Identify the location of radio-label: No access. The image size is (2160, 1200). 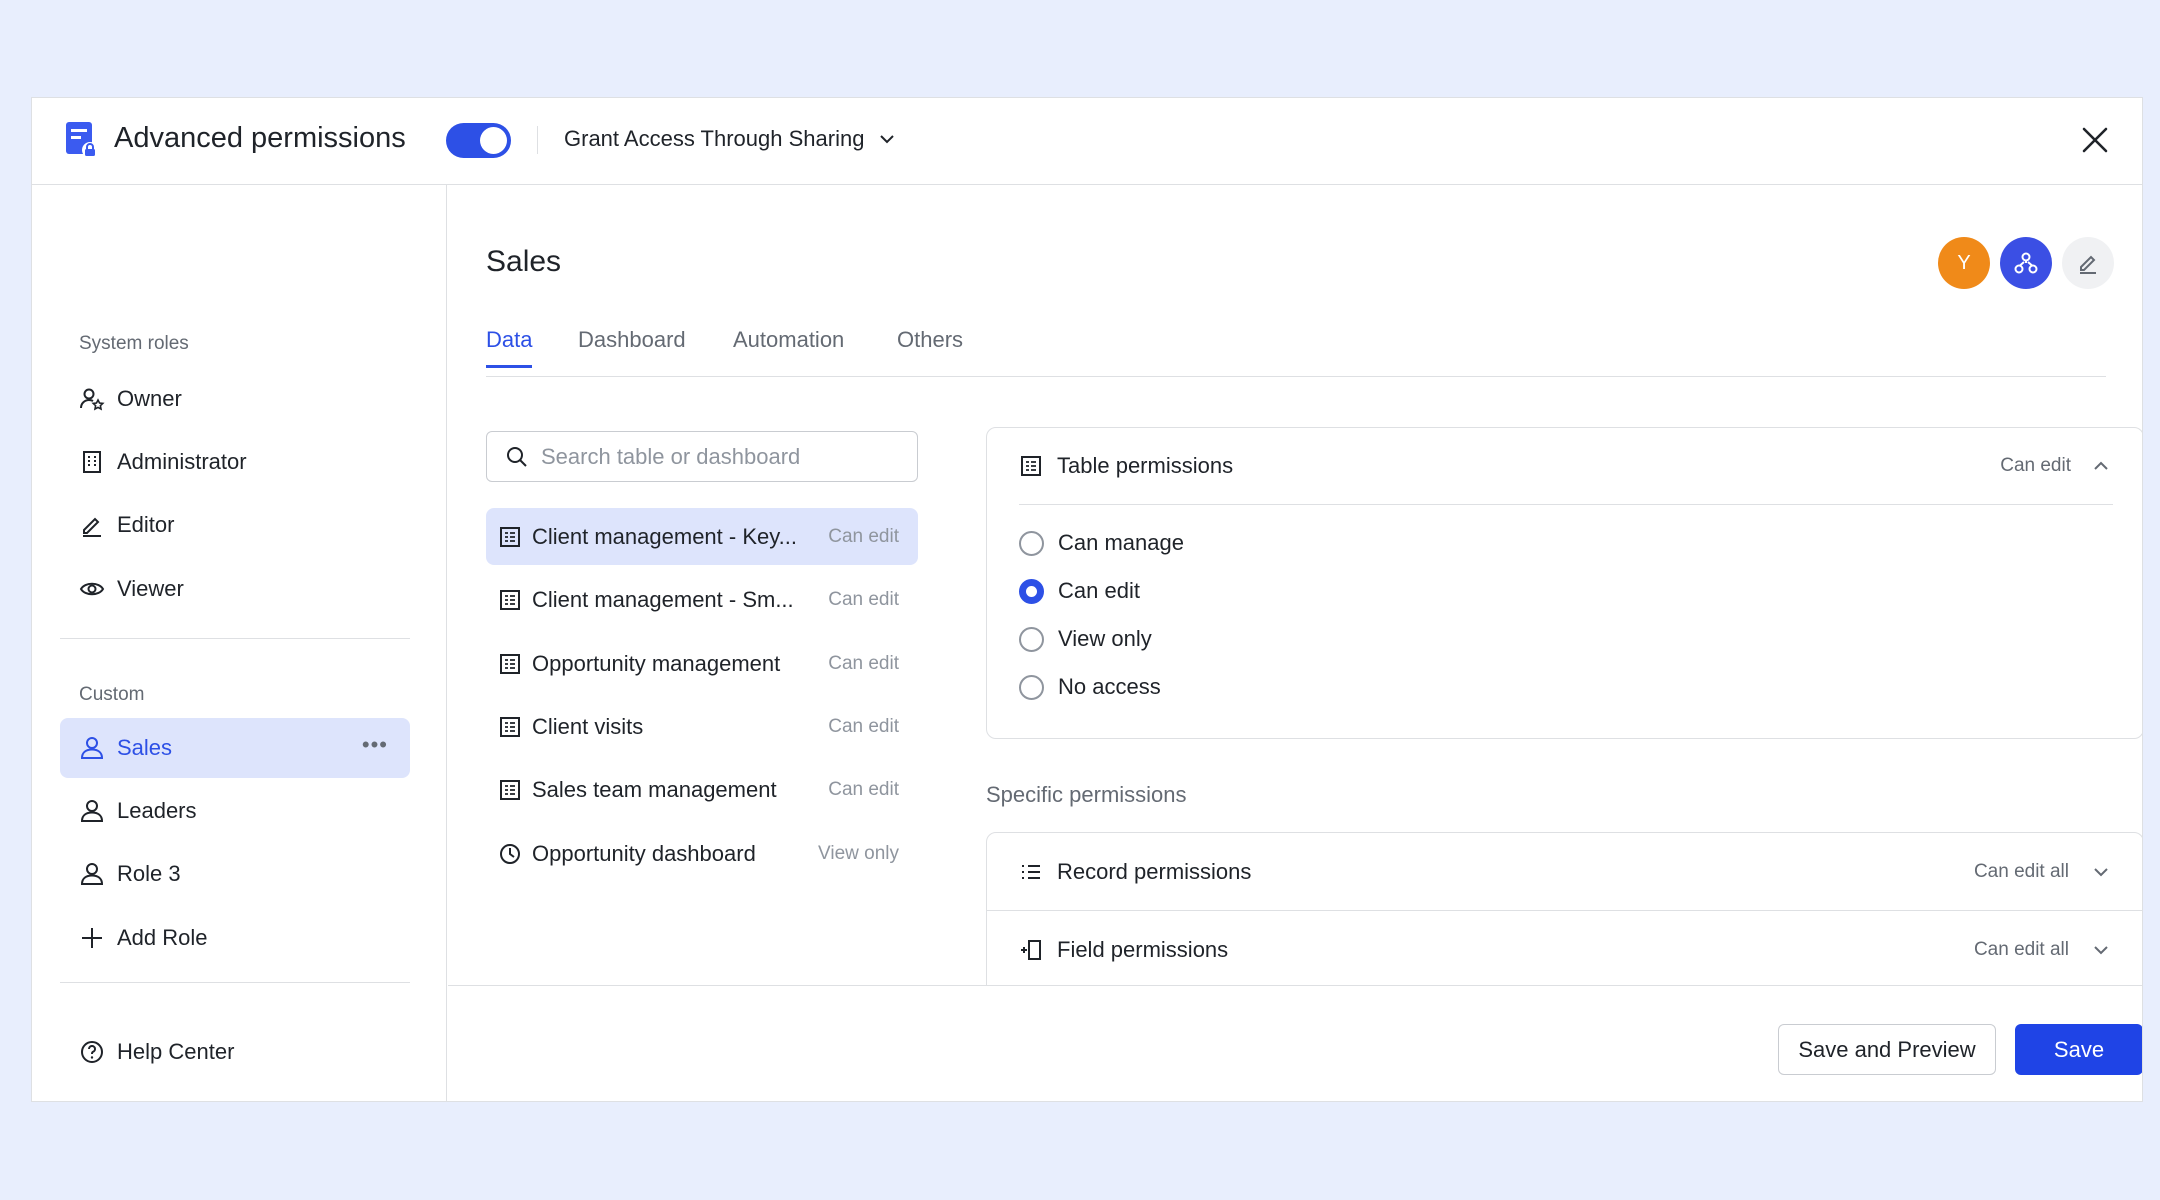
(1109, 686).